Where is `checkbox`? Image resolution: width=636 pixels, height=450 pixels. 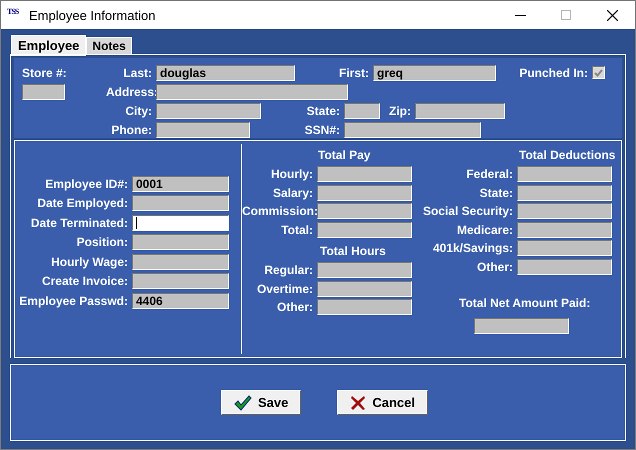 checkbox is located at coordinates (598, 72).